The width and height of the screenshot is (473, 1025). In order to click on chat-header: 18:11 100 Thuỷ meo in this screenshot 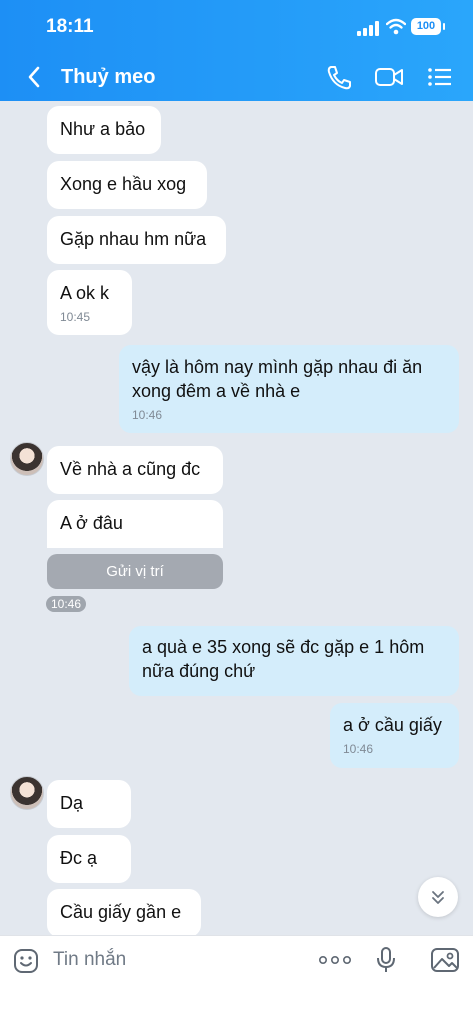, I will do `click(236, 50)`.